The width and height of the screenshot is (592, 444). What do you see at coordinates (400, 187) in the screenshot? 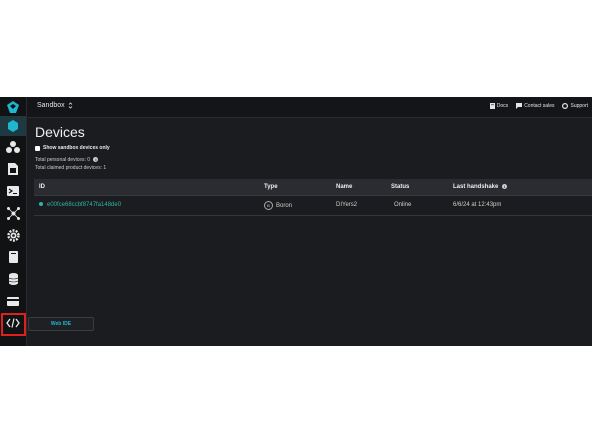
I see `column-status: Status` at bounding box center [400, 187].